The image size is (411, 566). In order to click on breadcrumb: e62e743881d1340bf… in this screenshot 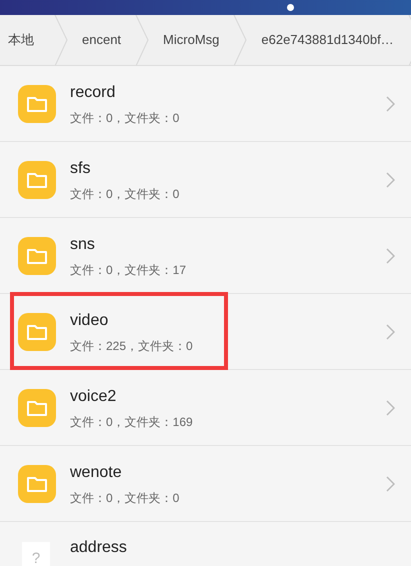, I will do `click(327, 40)`.